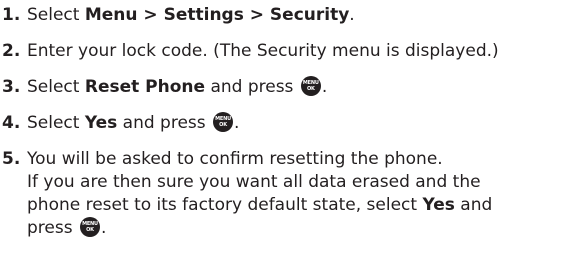  What do you see at coordinates (217, 15) in the screenshot?
I see `menu-path: Menu > Settings > Security` at bounding box center [217, 15].